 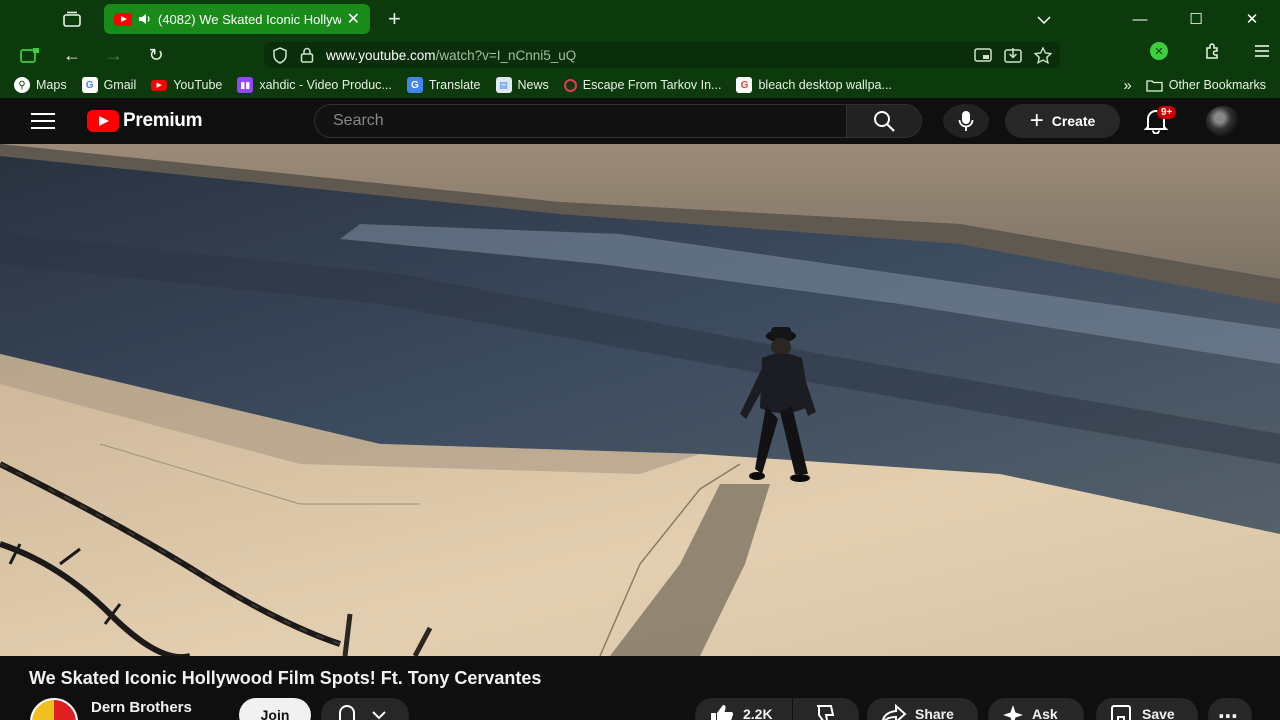 I want to click on address-bar-actions, so click(x=1013, y=55).